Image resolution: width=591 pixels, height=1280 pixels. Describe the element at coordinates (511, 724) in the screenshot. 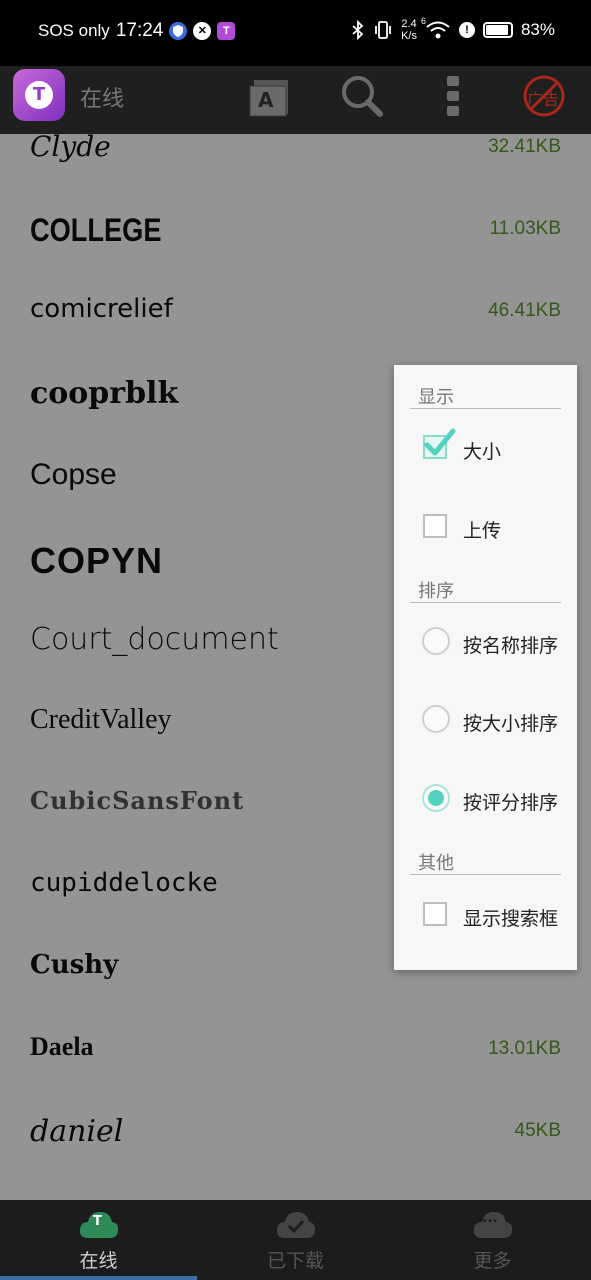

I see `sort-by-size-label: 按大小排序` at that location.